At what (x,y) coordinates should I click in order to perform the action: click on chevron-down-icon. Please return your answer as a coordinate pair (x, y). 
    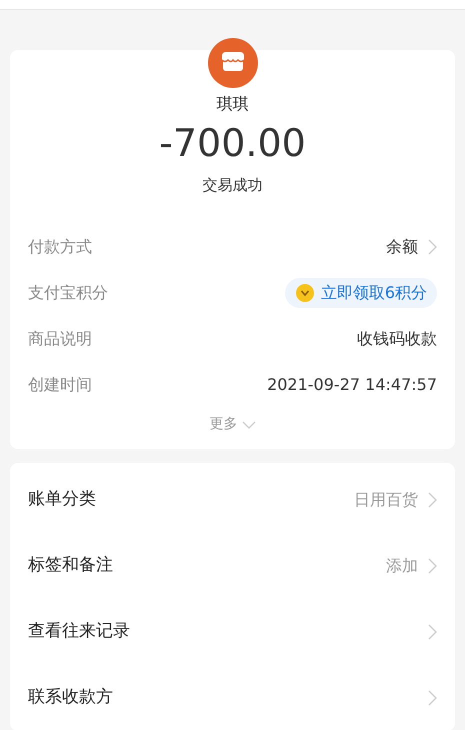
    Looking at the image, I should click on (249, 424).